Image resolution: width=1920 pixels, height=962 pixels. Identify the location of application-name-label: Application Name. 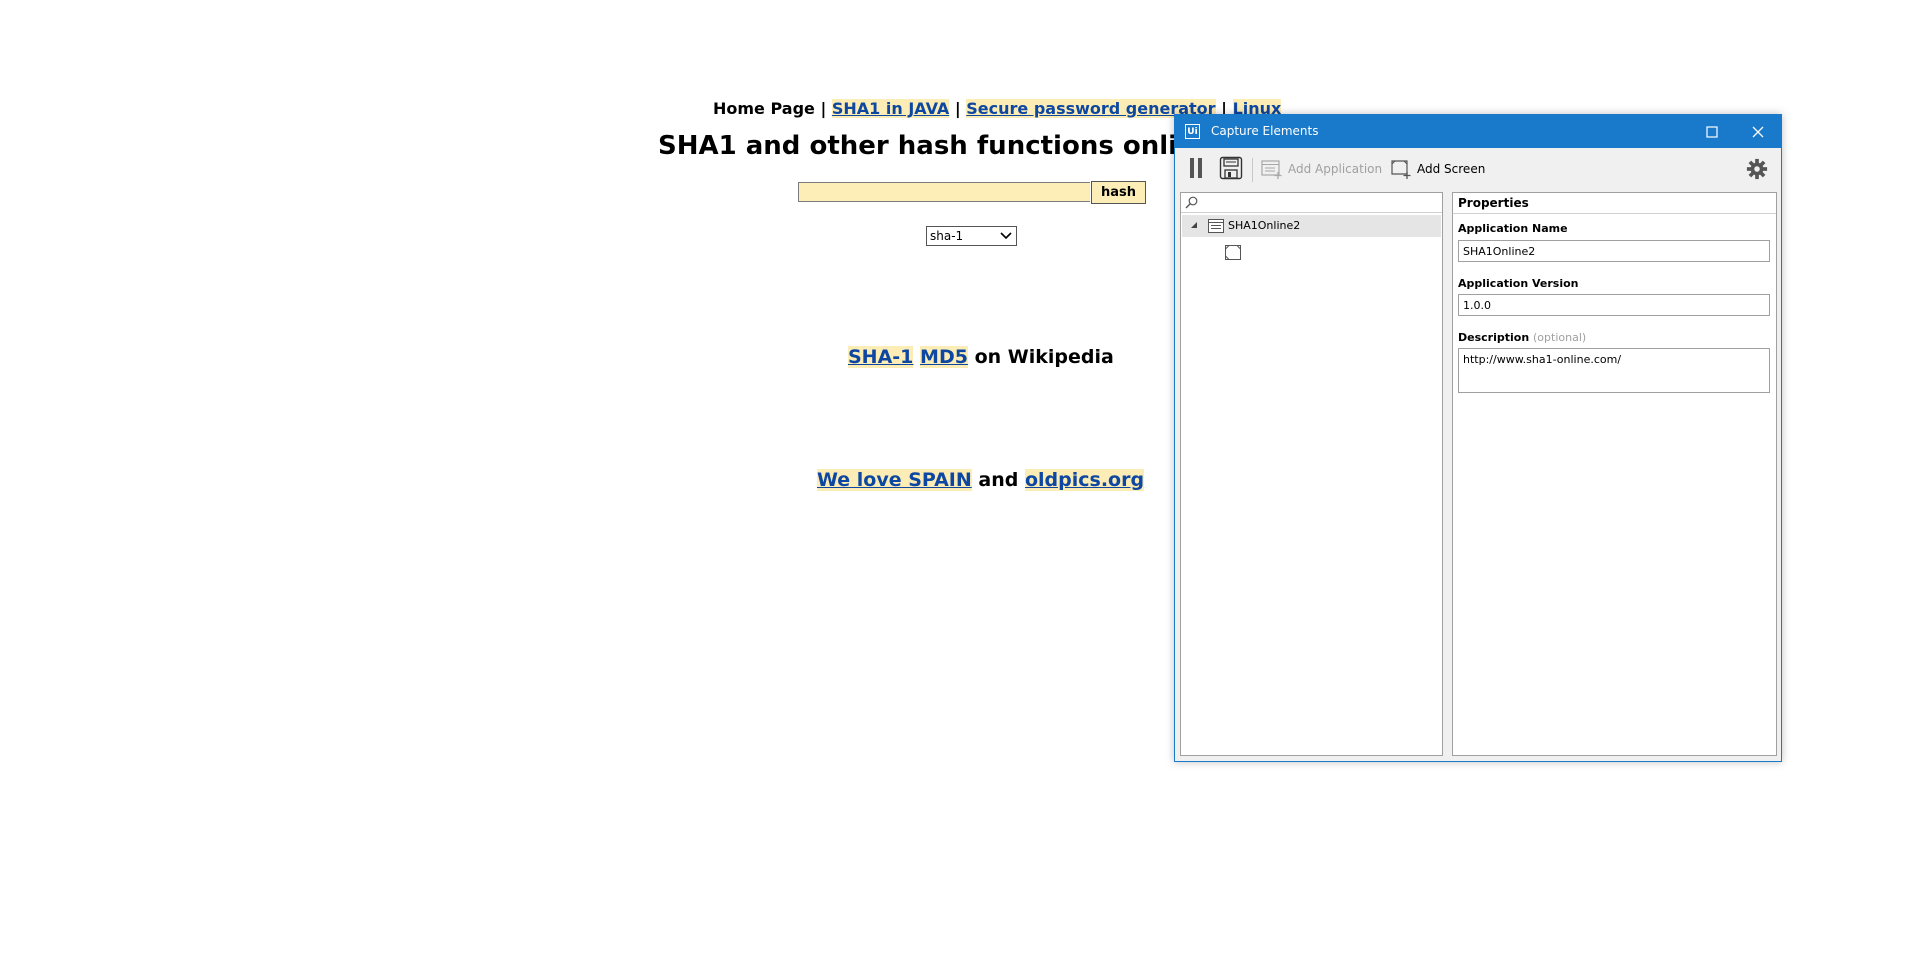
(1513, 228).